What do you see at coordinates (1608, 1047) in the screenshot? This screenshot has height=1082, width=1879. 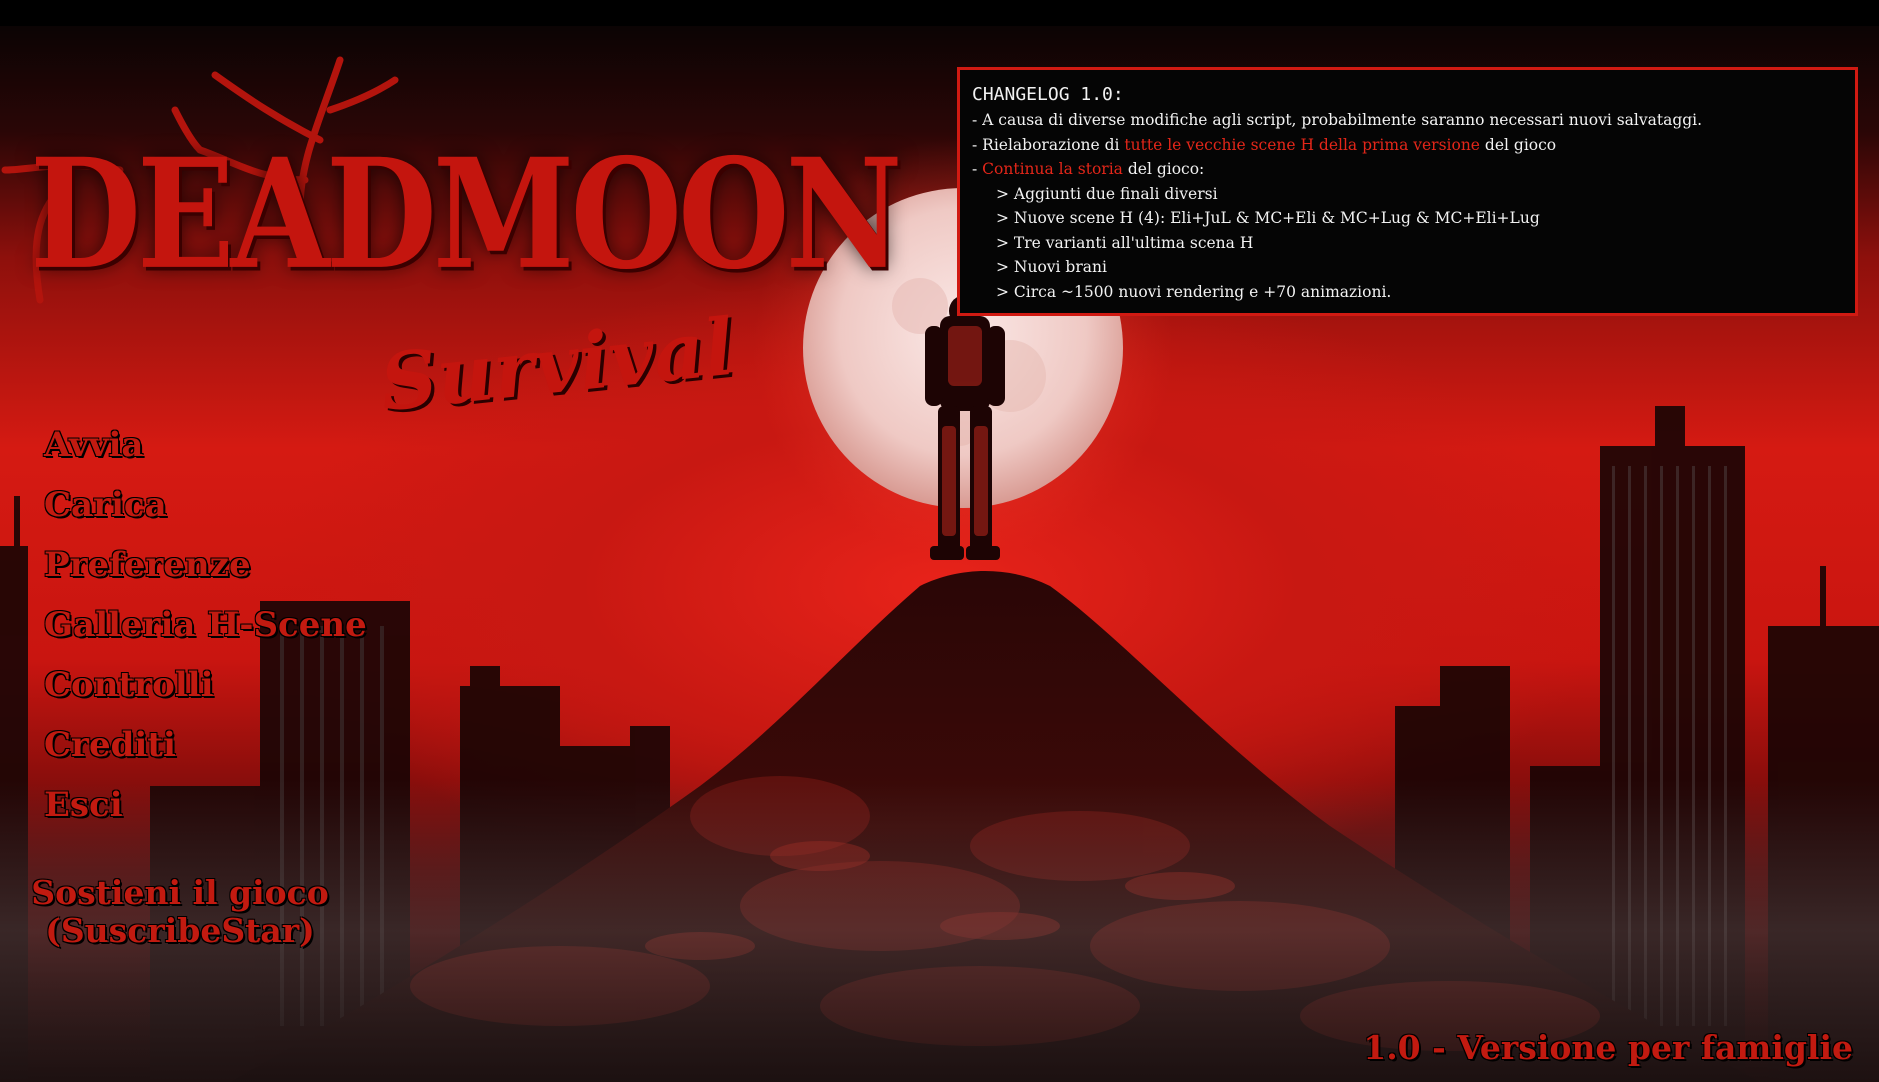 I see `version-label: 1.0 - Versione per famiglie` at bounding box center [1608, 1047].